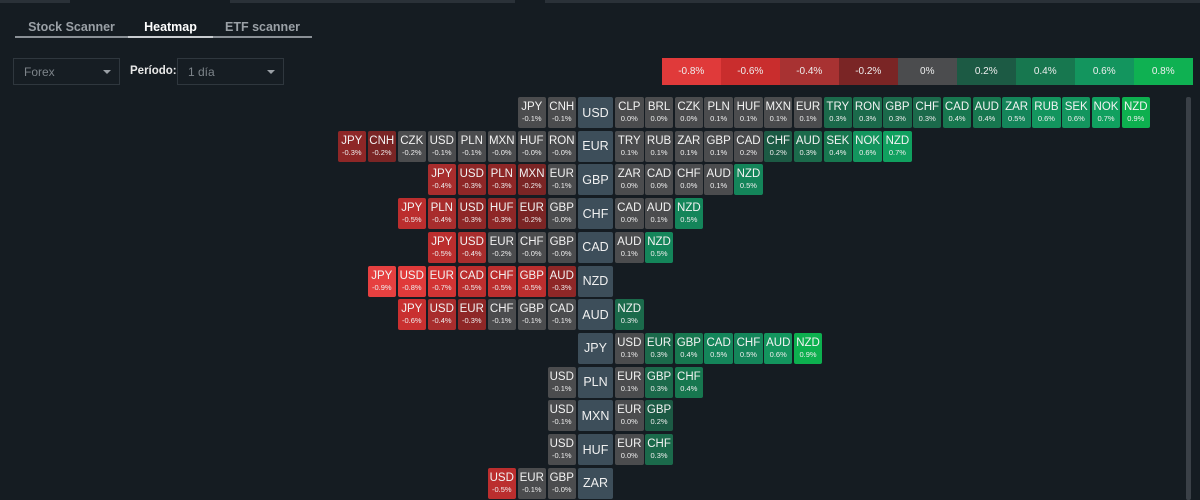 This screenshot has height=500, width=1200. I want to click on base-currency: PLN, so click(595, 382).